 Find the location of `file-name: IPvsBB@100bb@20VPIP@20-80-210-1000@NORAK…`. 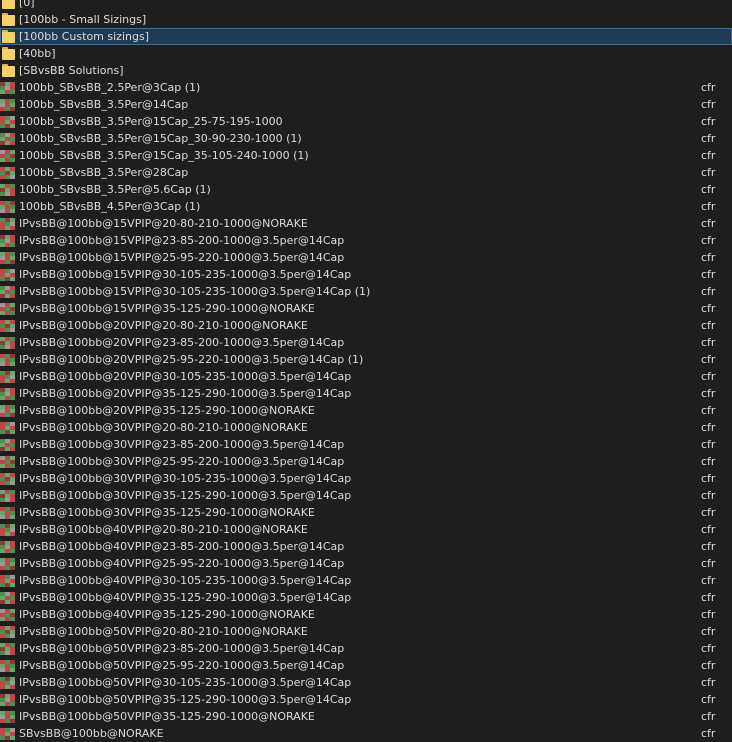

file-name: IPvsBB@100bb@20VPIP@20-80-210-1000@NORAK… is located at coordinates (163, 325).